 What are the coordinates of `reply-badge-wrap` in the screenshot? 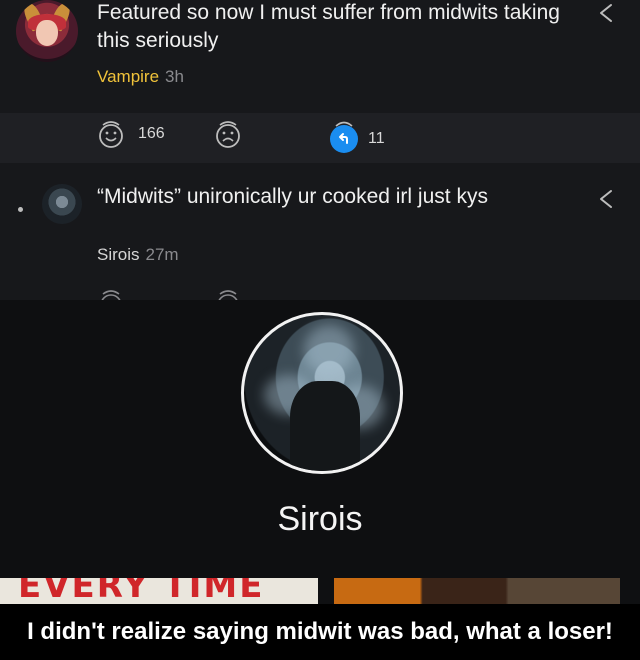 It's located at (344, 136).